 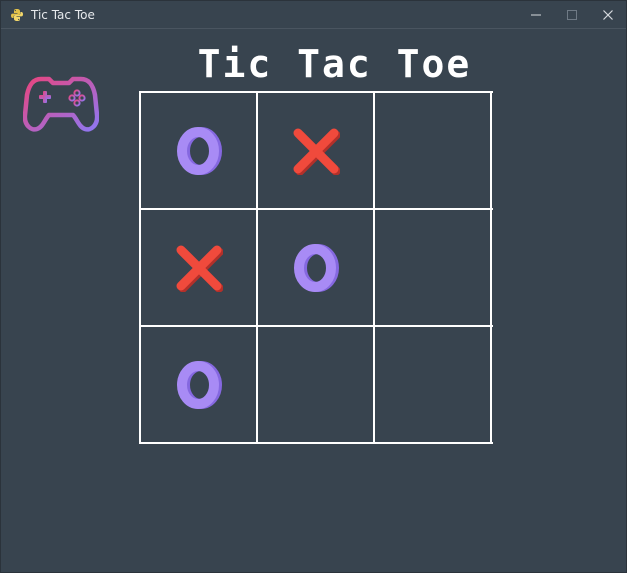 What do you see at coordinates (313, 15) in the screenshot?
I see `title-bar: Tic Tac Toe` at bounding box center [313, 15].